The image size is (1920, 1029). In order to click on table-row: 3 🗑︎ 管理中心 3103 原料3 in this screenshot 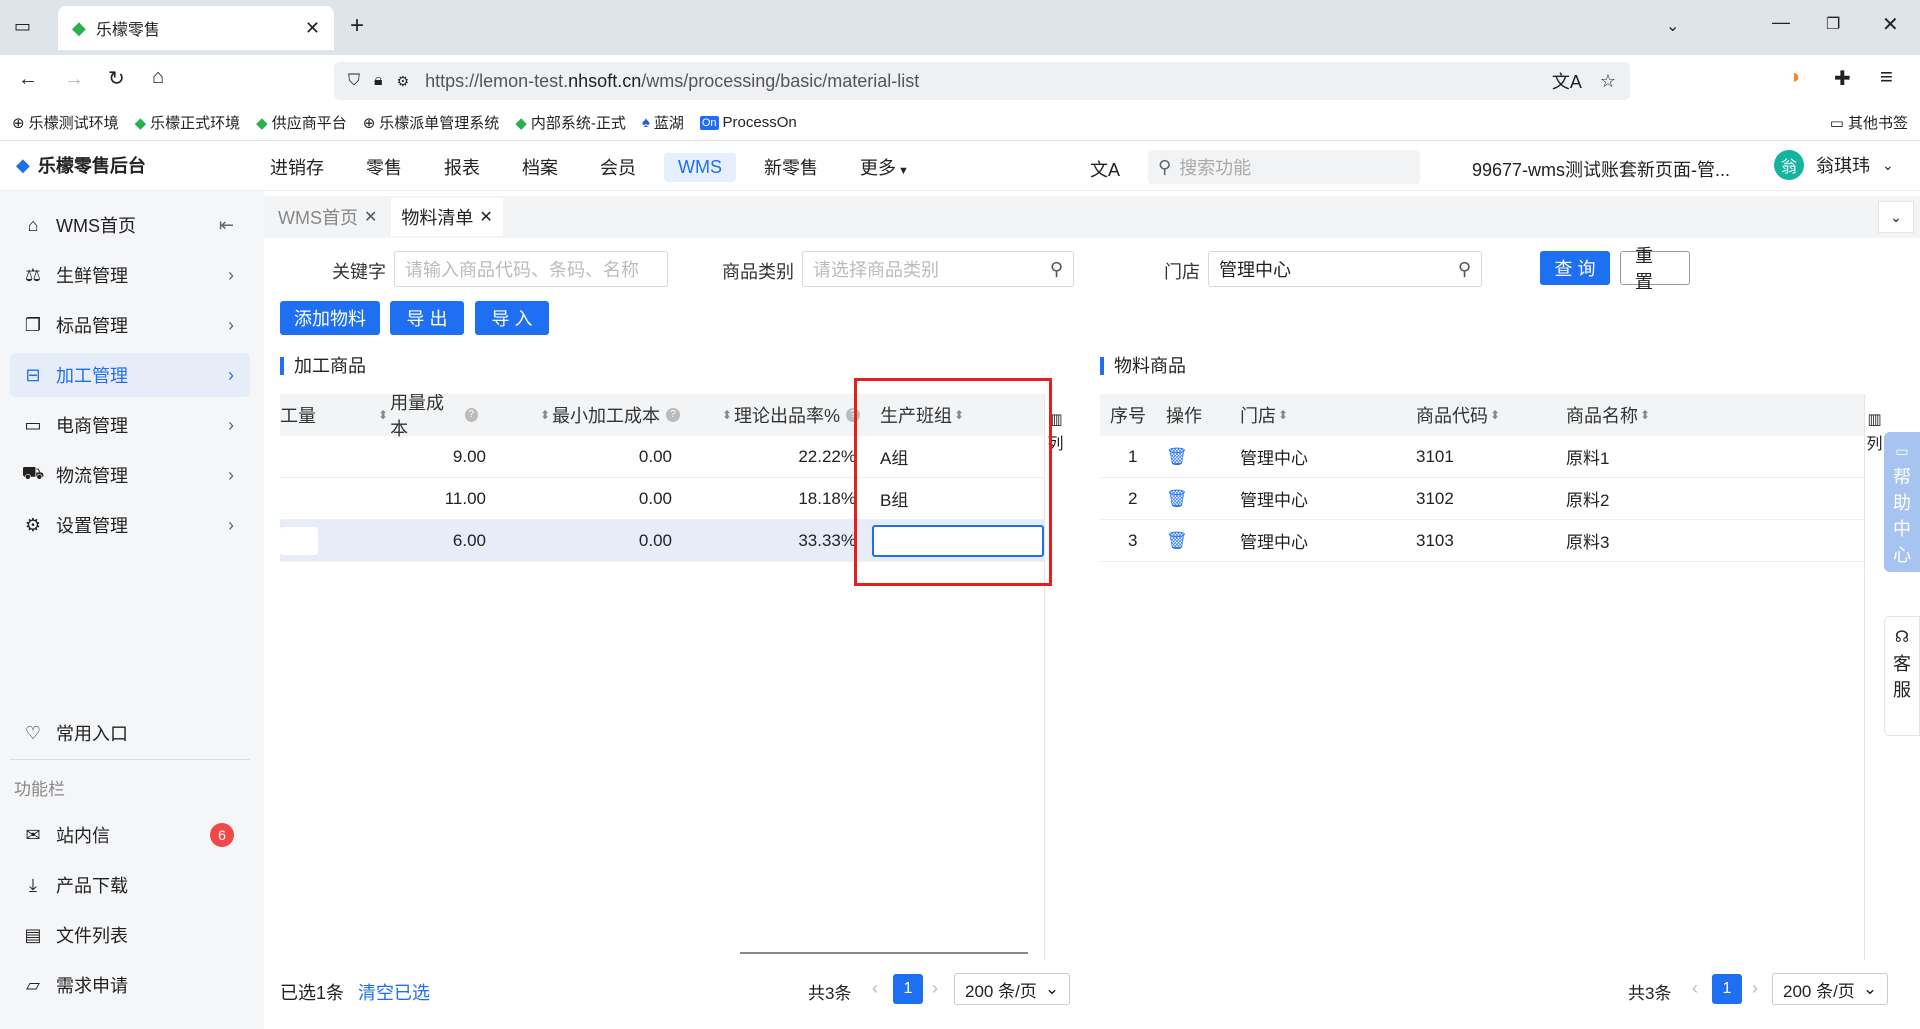, I will do `click(1482, 541)`.